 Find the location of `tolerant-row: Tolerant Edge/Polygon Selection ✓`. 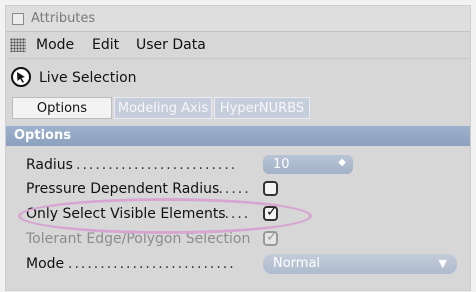

tolerant-row: Tolerant Edge/Polygon Selection ✓ is located at coordinates (246, 239).